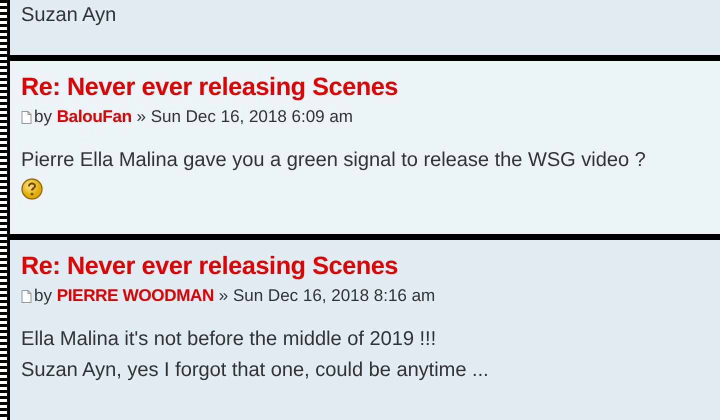 The height and width of the screenshot is (420, 720). Describe the element at coordinates (229, 339) in the screenshot. I see `post-text: Ella Malina it's not before the middle of 2019 !!!` at that location.